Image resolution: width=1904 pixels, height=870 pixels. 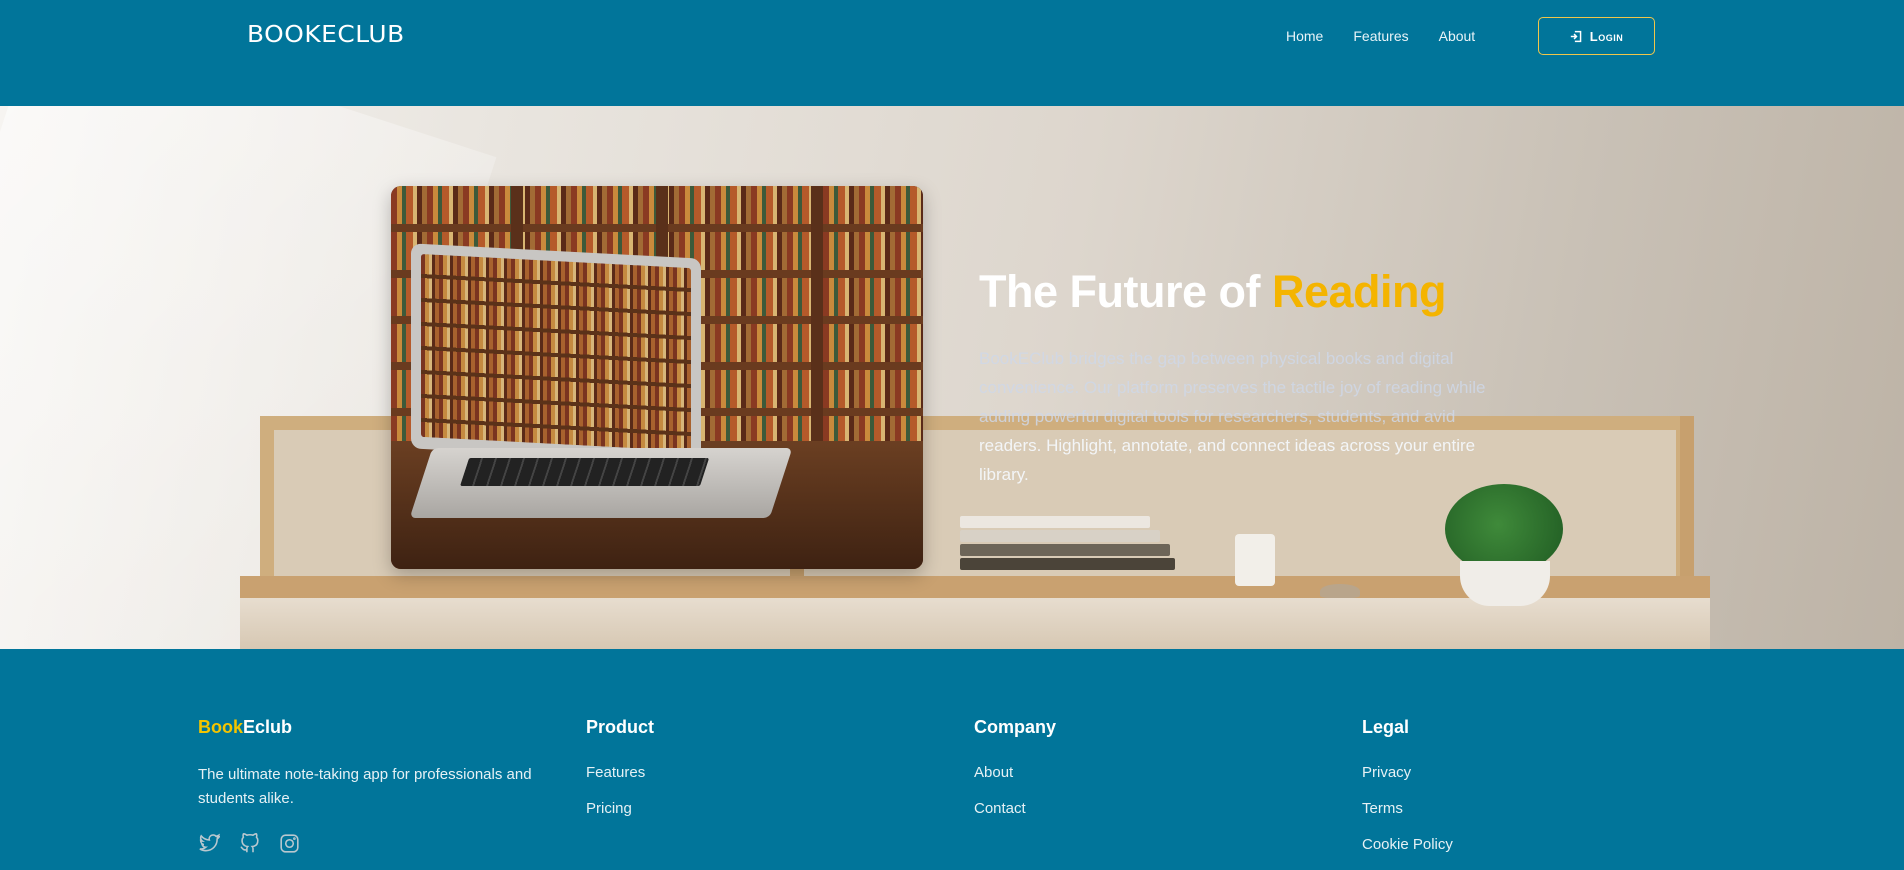 I want to click on footer-heading-legal: Legal, so click(x=1386, y=727).